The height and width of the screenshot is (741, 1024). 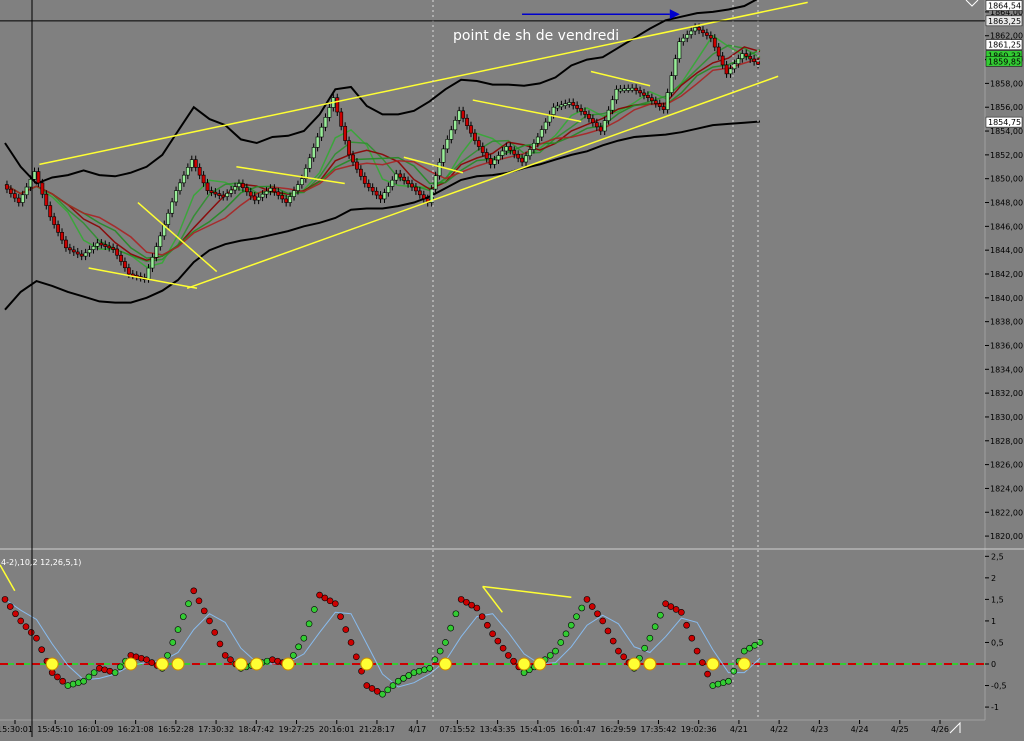 What do you see at coordinates (1006, 250) in the screenshot?
I see `price-tick-label: 1844,00` at bounding box center [1006, 250].